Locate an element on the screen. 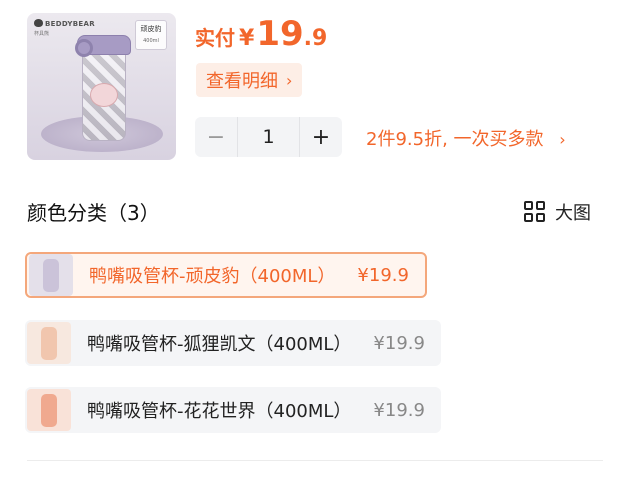 This screenshot has height=478, width=630. multi-buy-promo-link: 2件9.5折, 一次买多款 › is located at coordinates (466, 138).